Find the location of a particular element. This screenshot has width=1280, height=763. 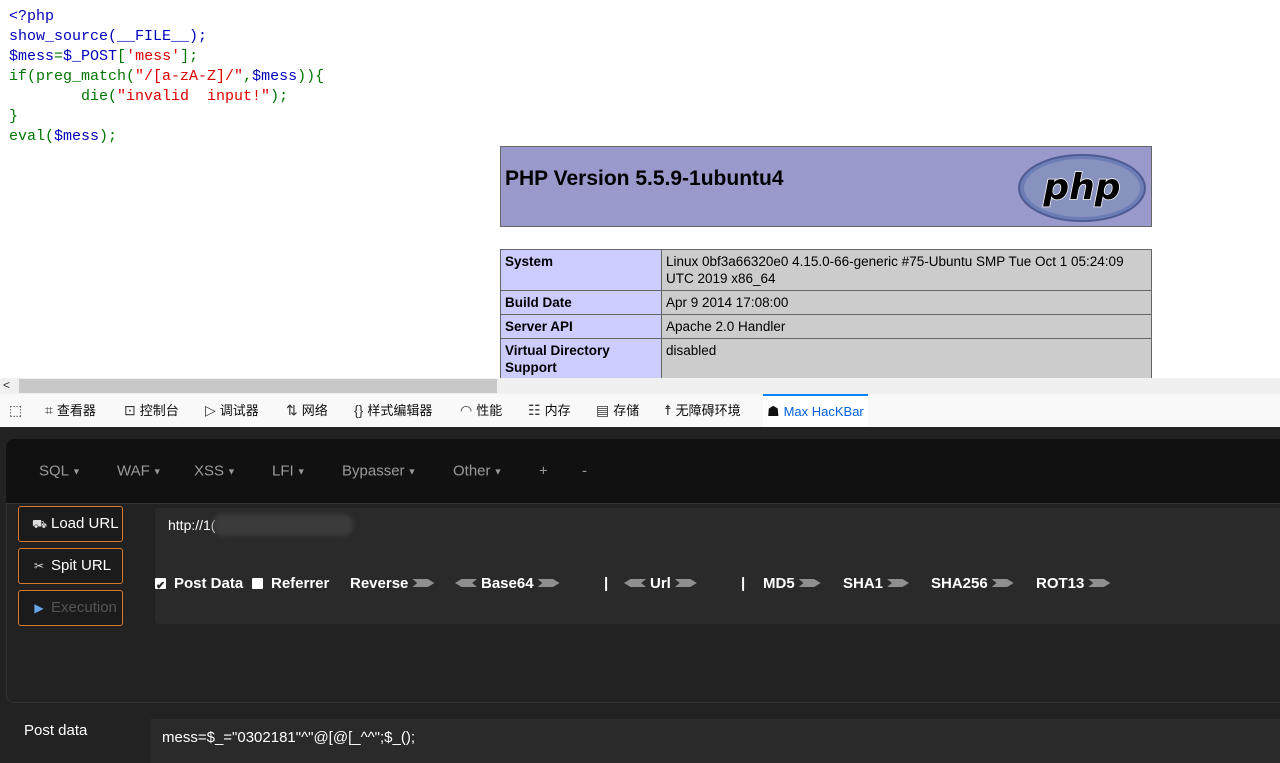

option-label: Base64 is located at coordinates (507, 583).